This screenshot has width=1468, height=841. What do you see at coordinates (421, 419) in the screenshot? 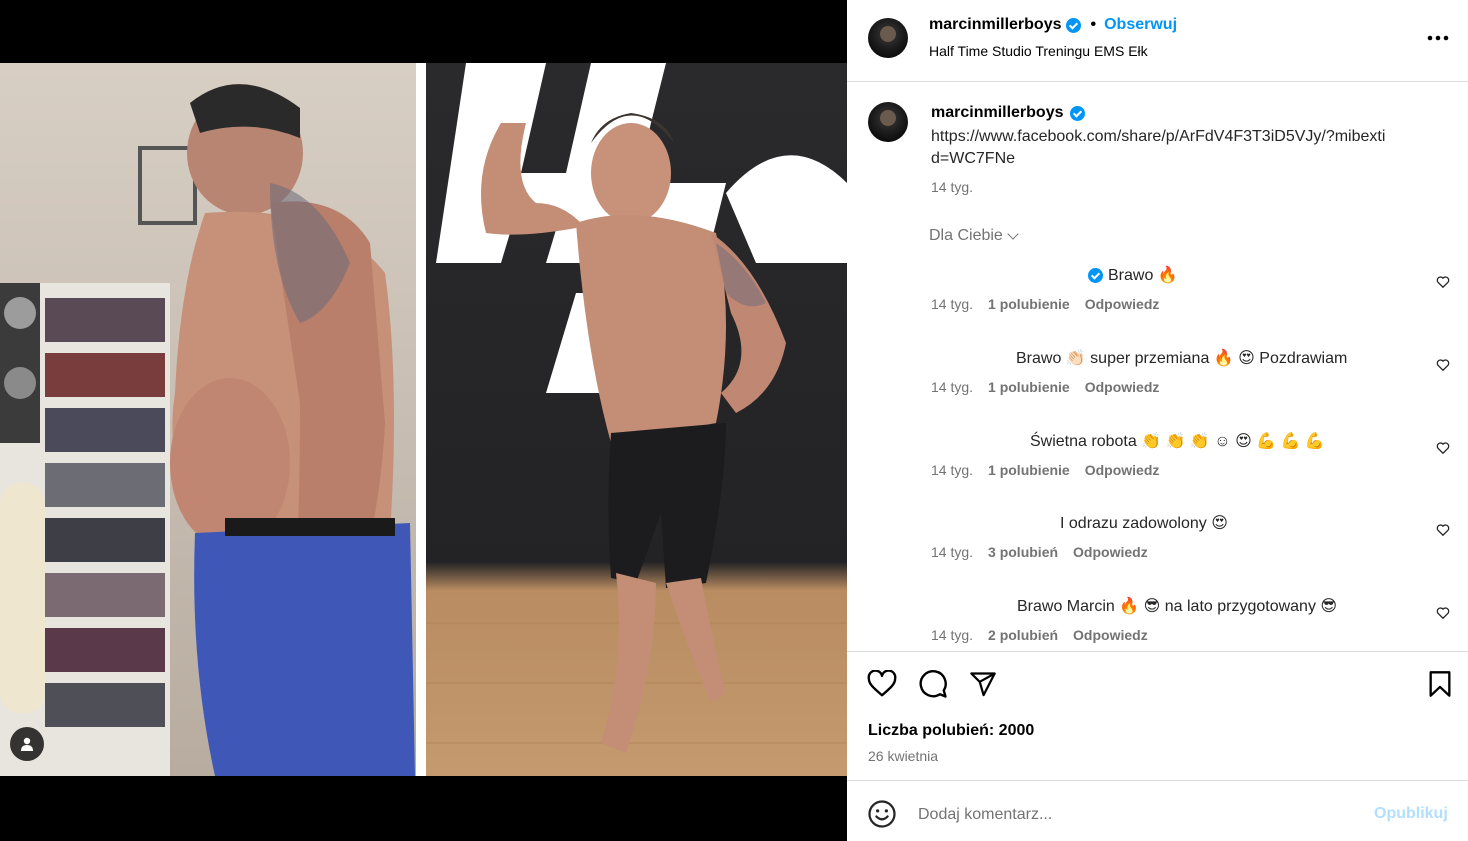
I see `photo-divider` at bounding box center [421, 419].